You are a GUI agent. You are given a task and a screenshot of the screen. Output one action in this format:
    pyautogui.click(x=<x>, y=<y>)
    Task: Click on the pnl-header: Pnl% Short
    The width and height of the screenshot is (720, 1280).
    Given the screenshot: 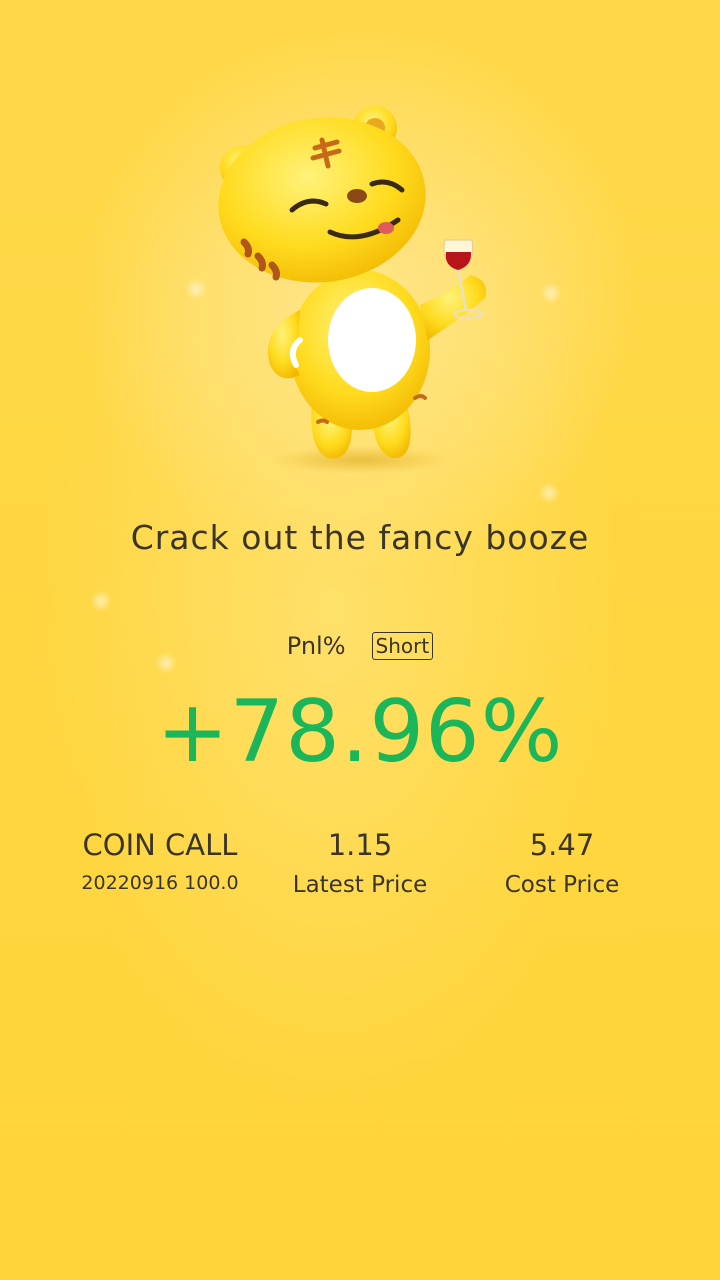 What is the action you would take?
    pyautogui.click(x=360, y=646)
    